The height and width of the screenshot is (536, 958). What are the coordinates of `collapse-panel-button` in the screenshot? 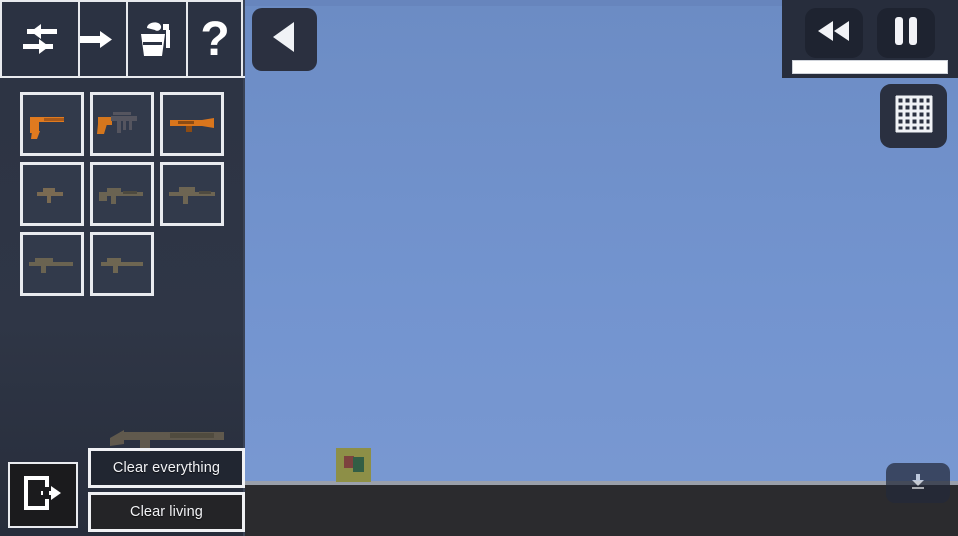 It's located at (284, 39).